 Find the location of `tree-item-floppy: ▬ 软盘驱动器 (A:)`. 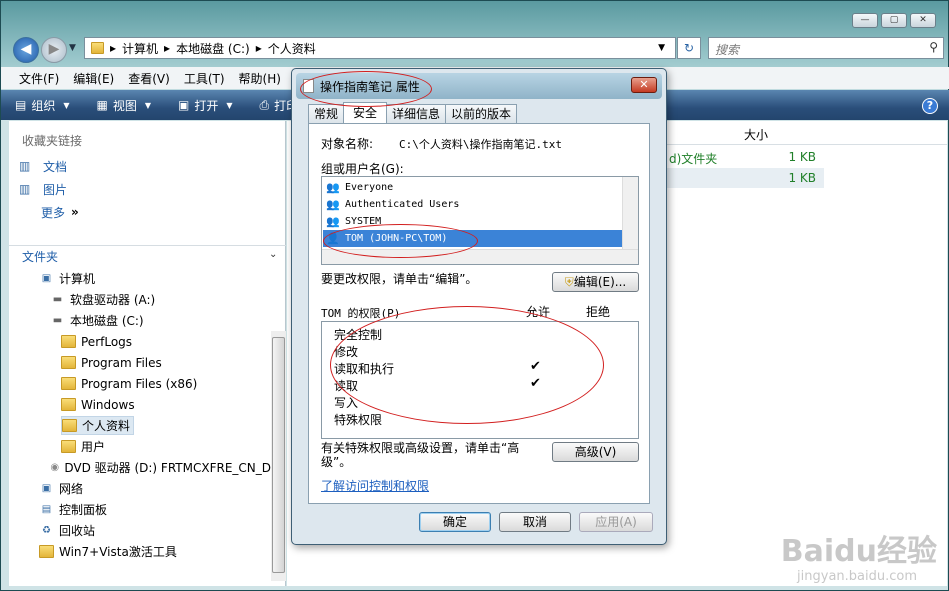

tree-item-floppy: ▬ 软盘驱动器 (A:) is located at coordinates (181, 299).